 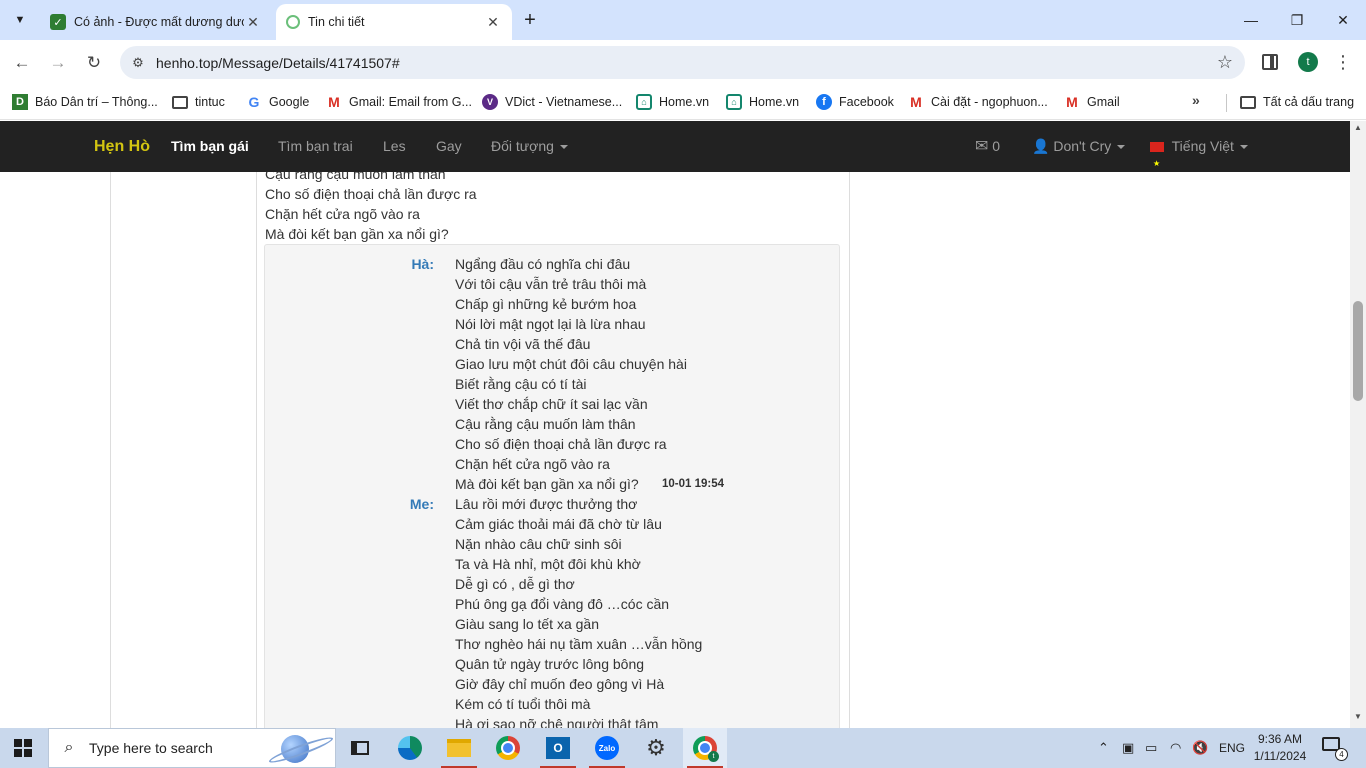 What do you see at coordinates (394, 22) in the screenshot?
I see `tab-tin-chi-tiet: Tin chi tiết ✕` at bounding box center [394, 22].